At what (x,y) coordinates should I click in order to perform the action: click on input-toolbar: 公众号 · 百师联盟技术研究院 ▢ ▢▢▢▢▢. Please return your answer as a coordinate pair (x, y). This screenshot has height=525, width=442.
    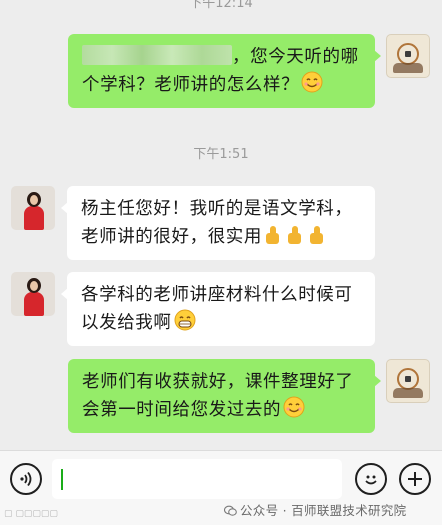
    Looking at the image, I should click on (221, 487).